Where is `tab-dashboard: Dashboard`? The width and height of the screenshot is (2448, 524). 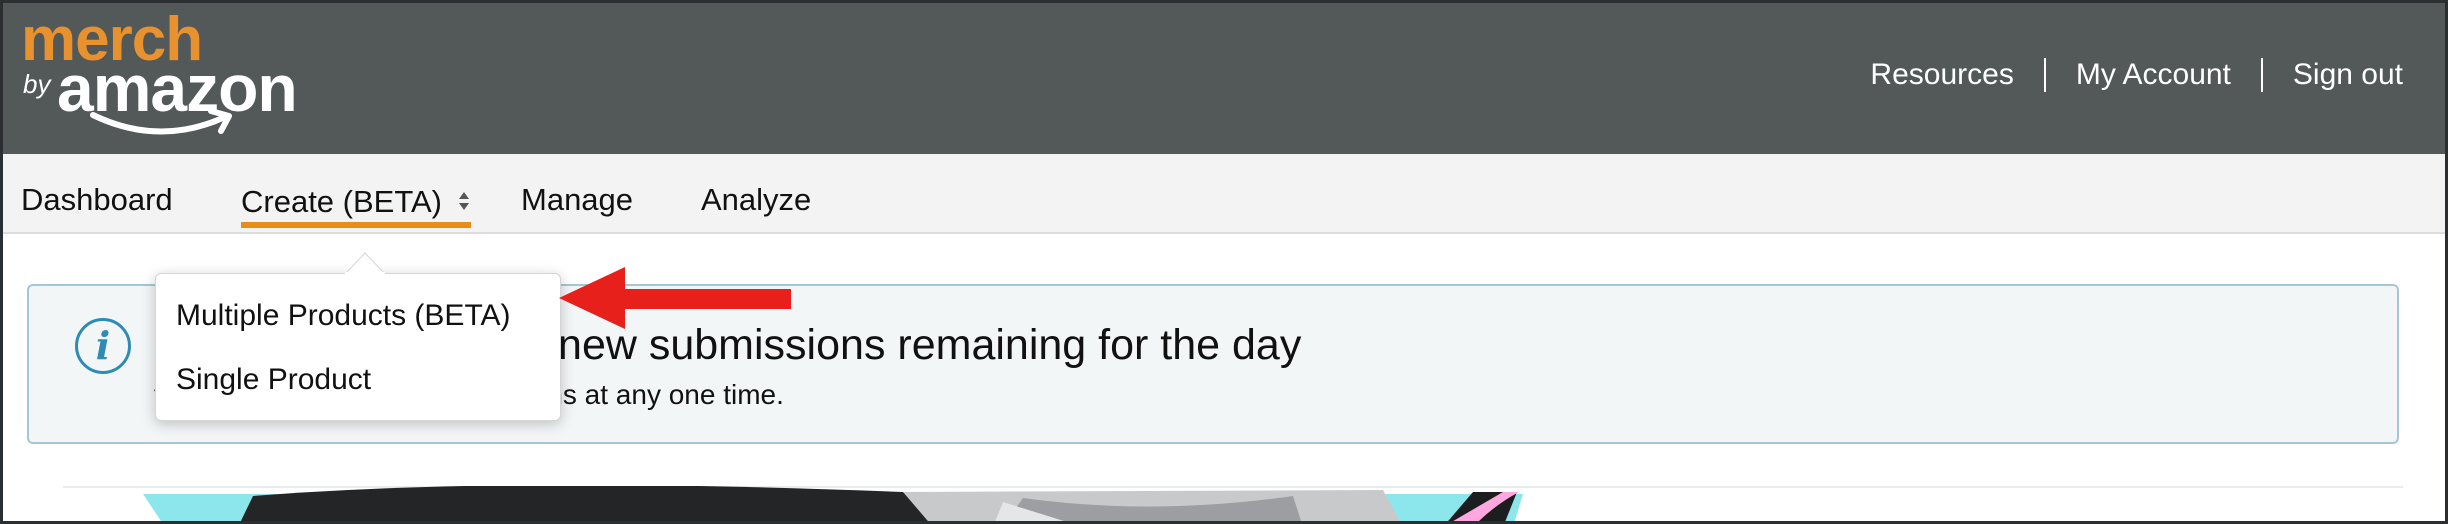 tab-dashboard: Dashboard is located at coordinates (97, 200).